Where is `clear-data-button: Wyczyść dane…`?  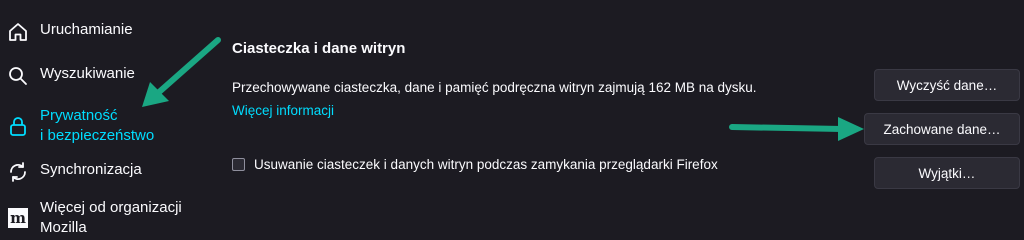 clear-data-button: Wyczyść dane… is located at coordinates (947, 85).